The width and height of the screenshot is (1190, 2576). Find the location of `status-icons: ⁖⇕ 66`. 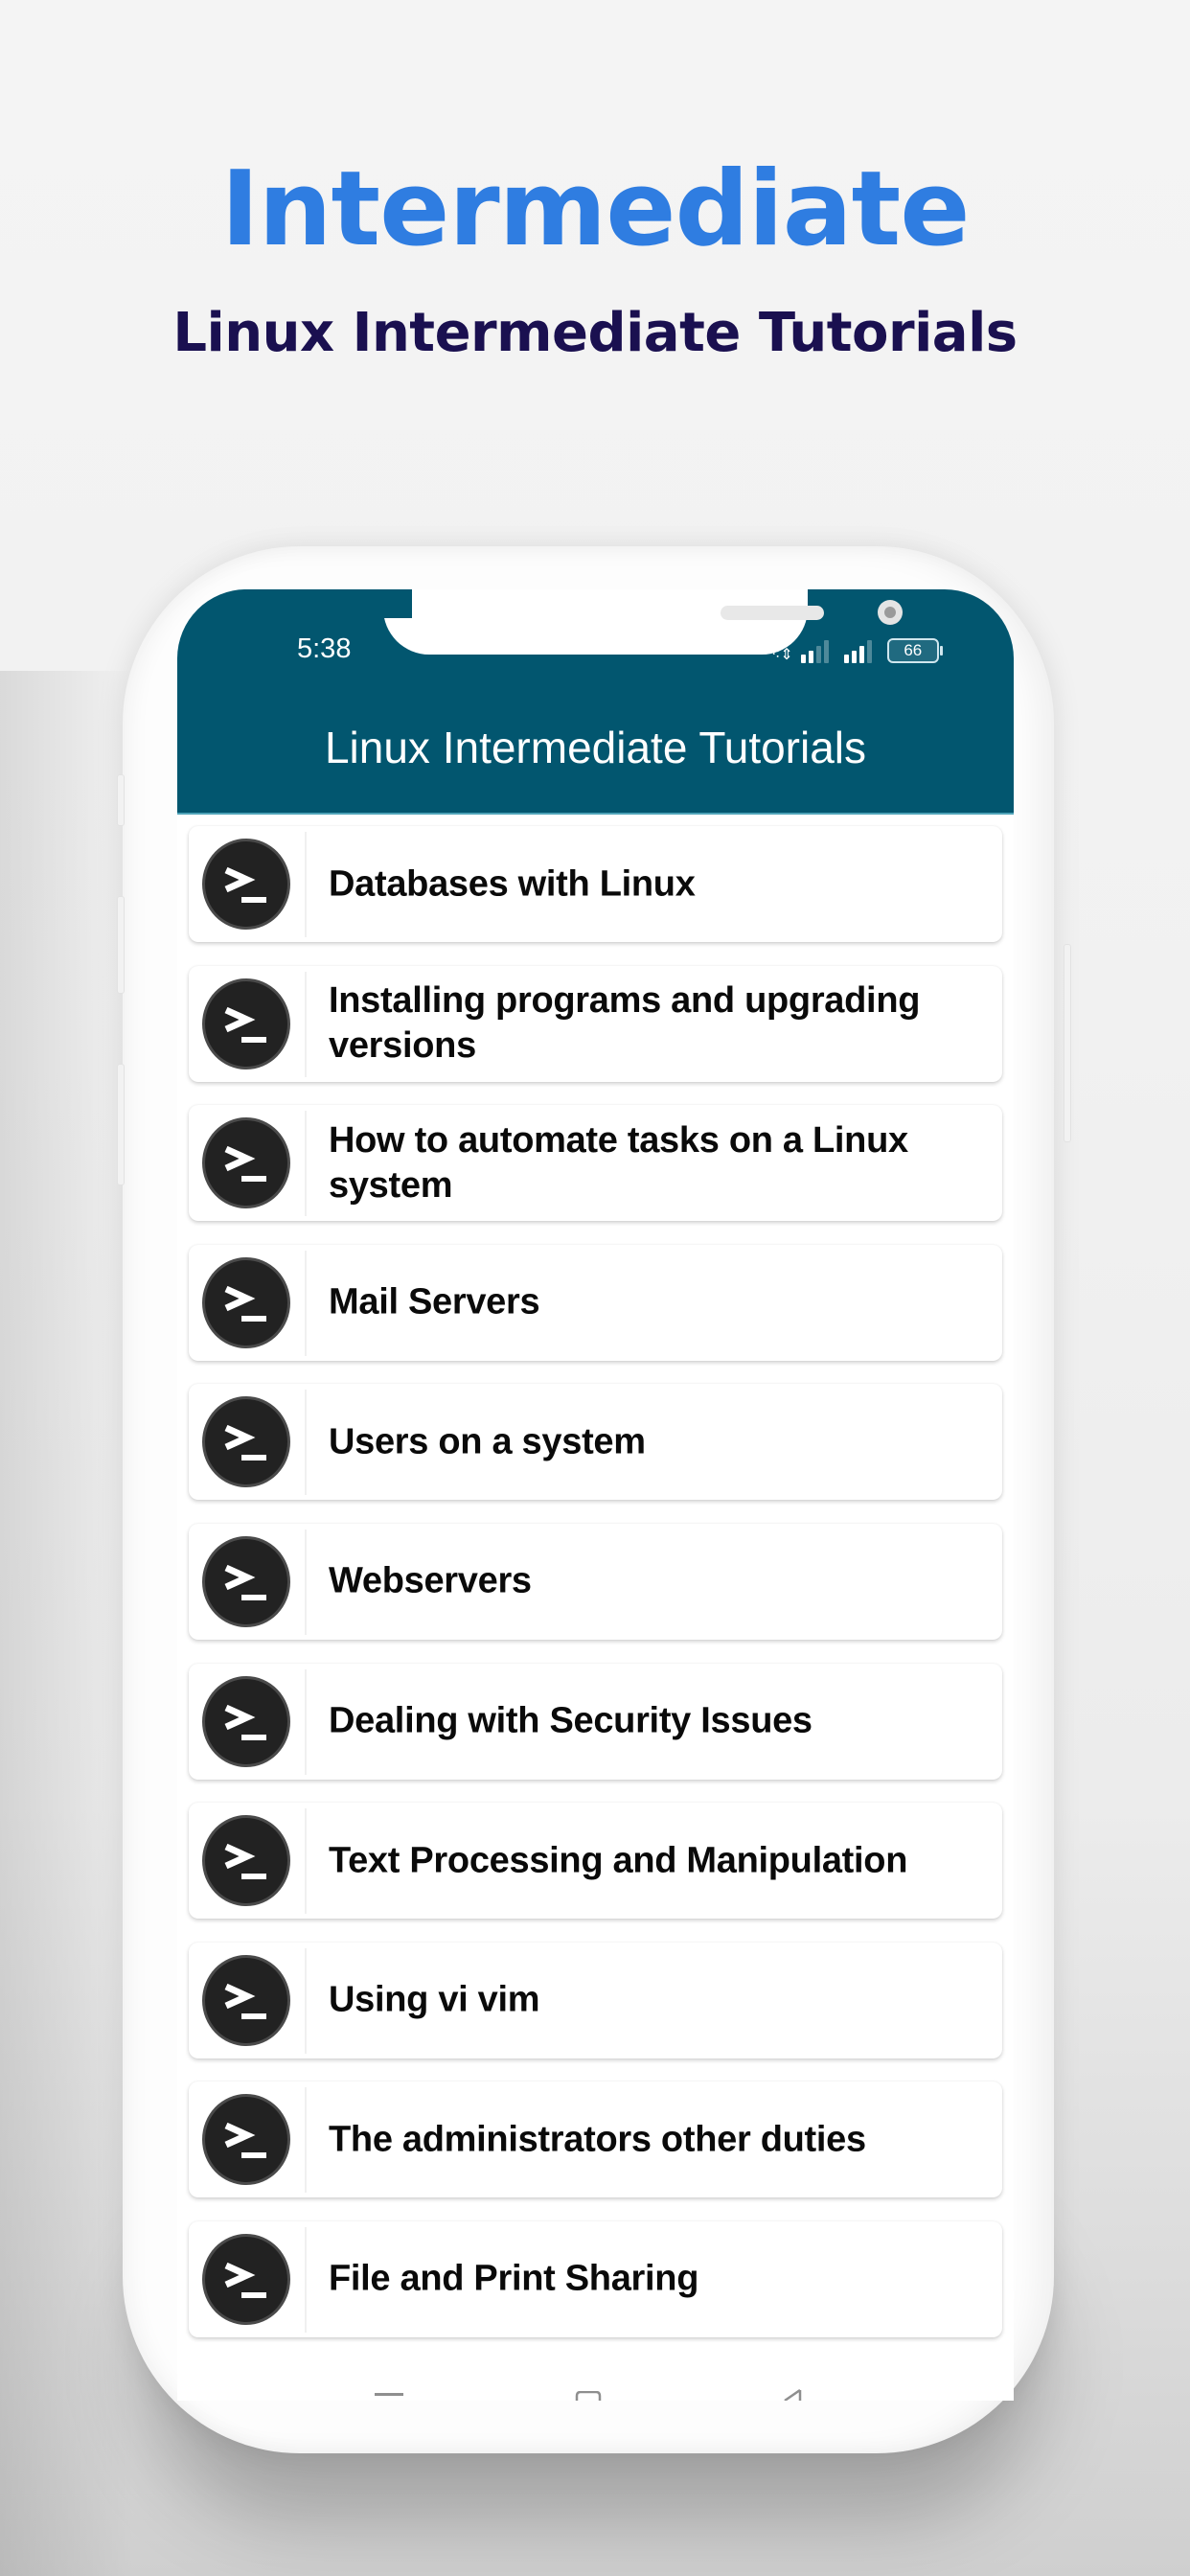

status-icons: ⁖⇕ 66 is located at coordinates (857, 648).